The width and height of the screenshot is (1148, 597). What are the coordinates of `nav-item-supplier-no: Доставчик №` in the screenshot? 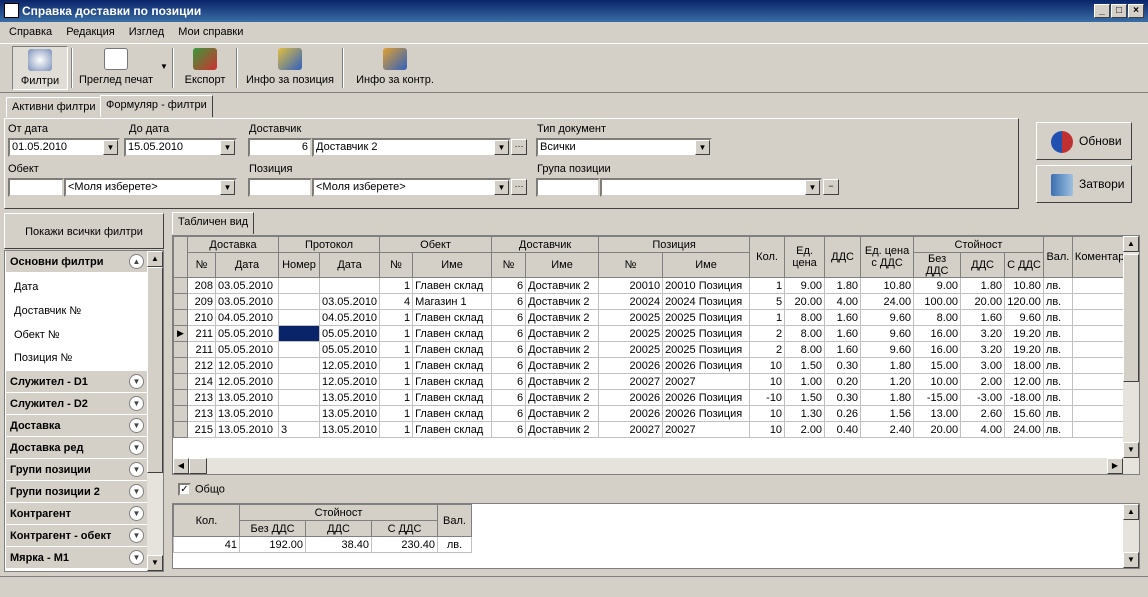 It's located at (47, 311).